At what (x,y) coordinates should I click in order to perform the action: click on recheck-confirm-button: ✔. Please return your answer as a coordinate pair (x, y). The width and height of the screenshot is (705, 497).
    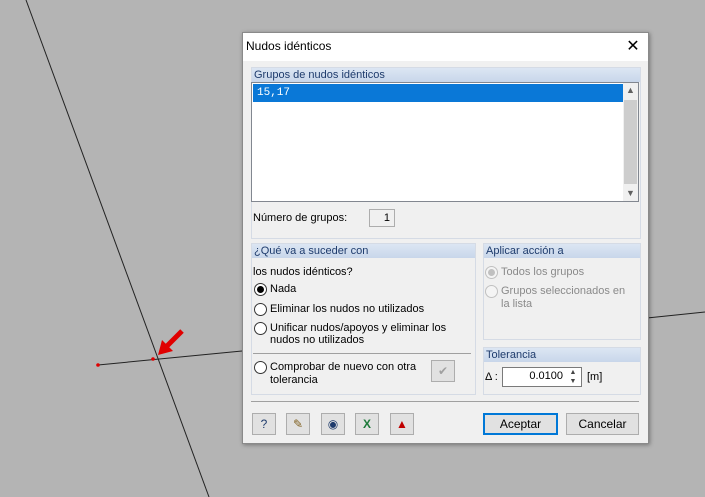
    Looking at the image, I should click on (443, 371).